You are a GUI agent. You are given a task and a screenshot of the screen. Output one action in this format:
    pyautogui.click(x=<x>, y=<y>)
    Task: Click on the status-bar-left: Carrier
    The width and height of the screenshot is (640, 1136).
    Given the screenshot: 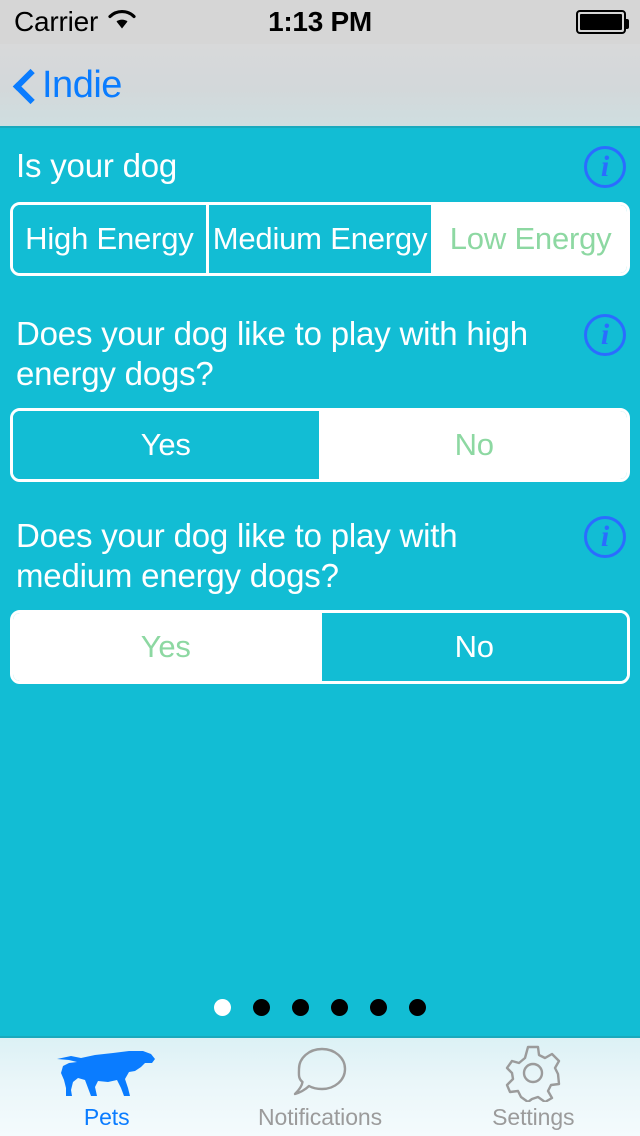 What is the action you would take?
    pyautogui.click(x=75, y=22)
    